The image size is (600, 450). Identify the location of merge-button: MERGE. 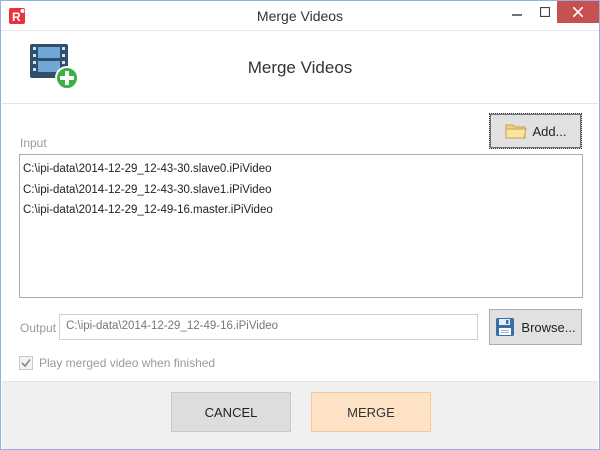
(371, 412).